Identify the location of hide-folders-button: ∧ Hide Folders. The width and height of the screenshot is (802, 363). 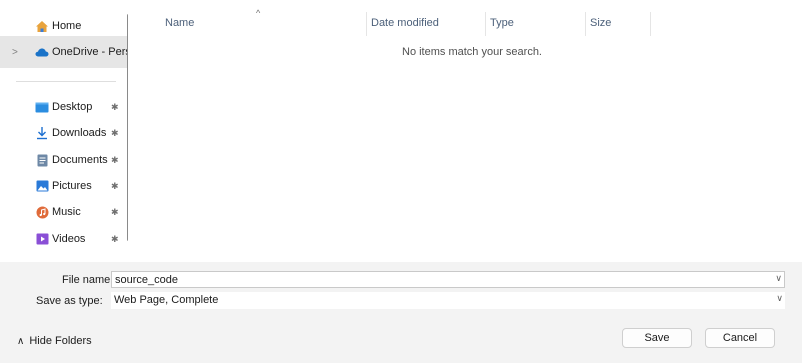
(54, 341).